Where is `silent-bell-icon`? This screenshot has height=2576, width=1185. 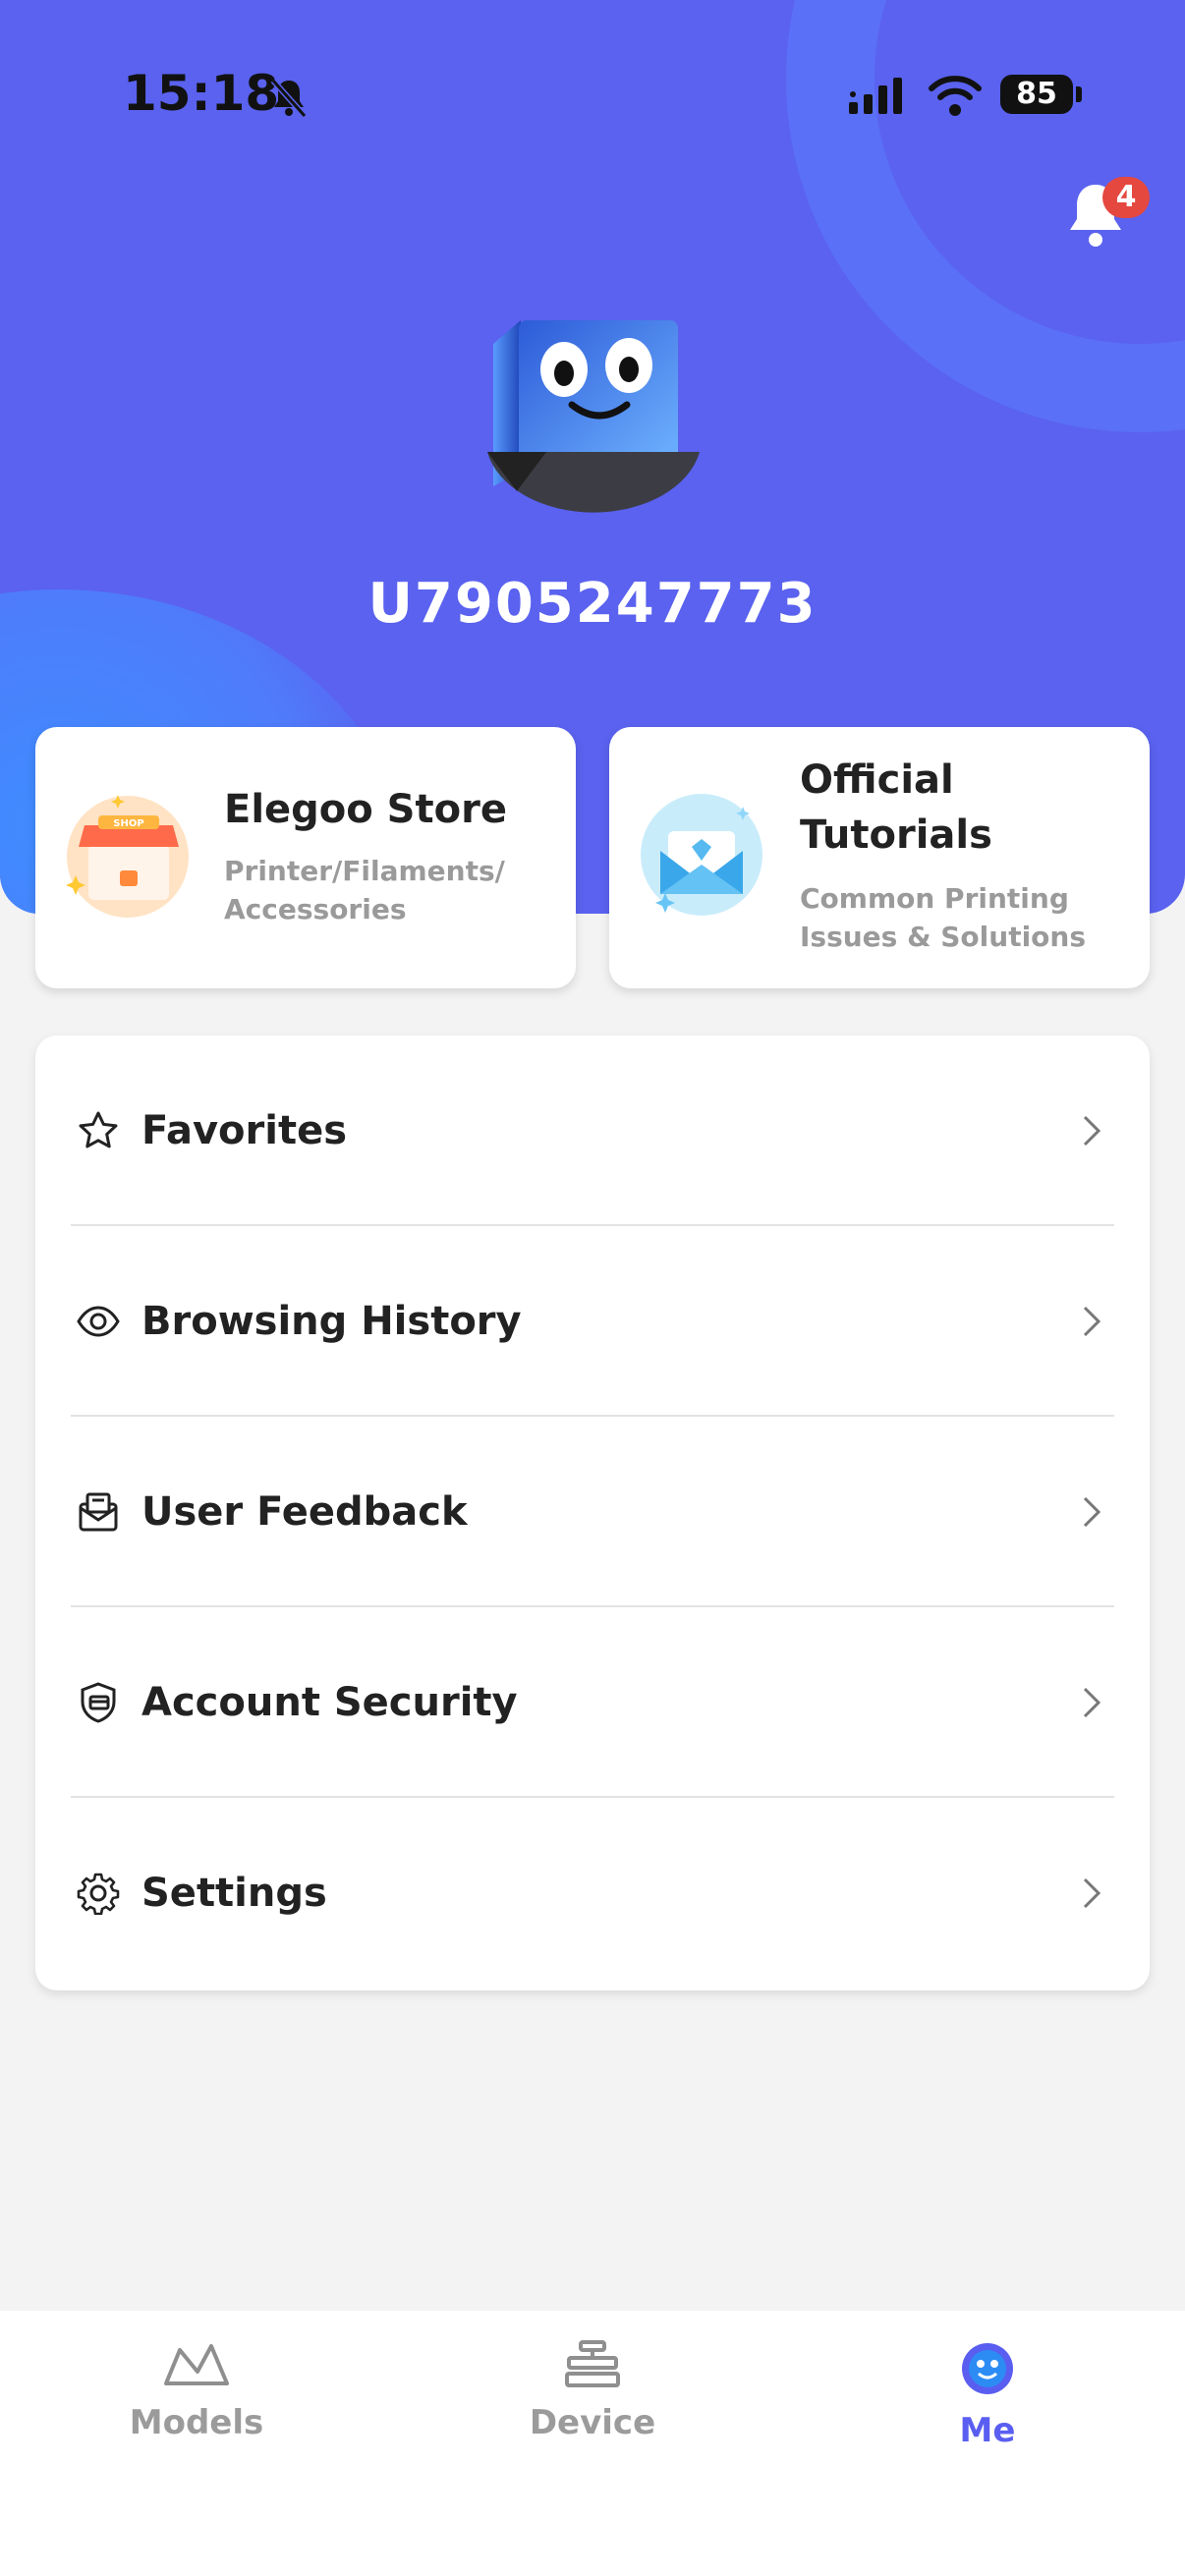
silent-bell-icon is located at coordinates (289, 98).